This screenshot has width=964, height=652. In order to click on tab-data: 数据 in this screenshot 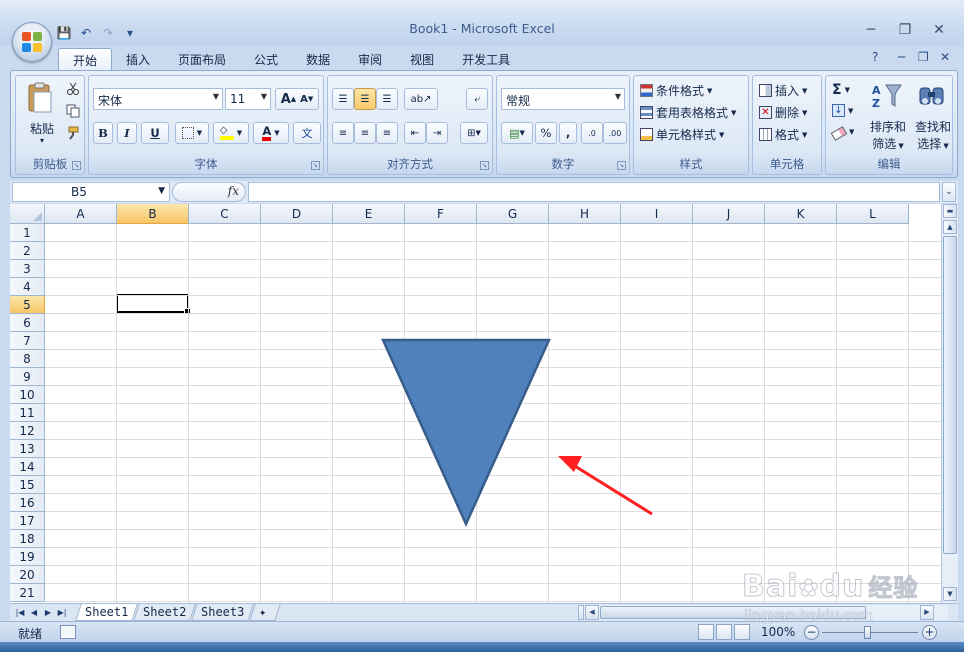, I will do `click(318, 59)`.